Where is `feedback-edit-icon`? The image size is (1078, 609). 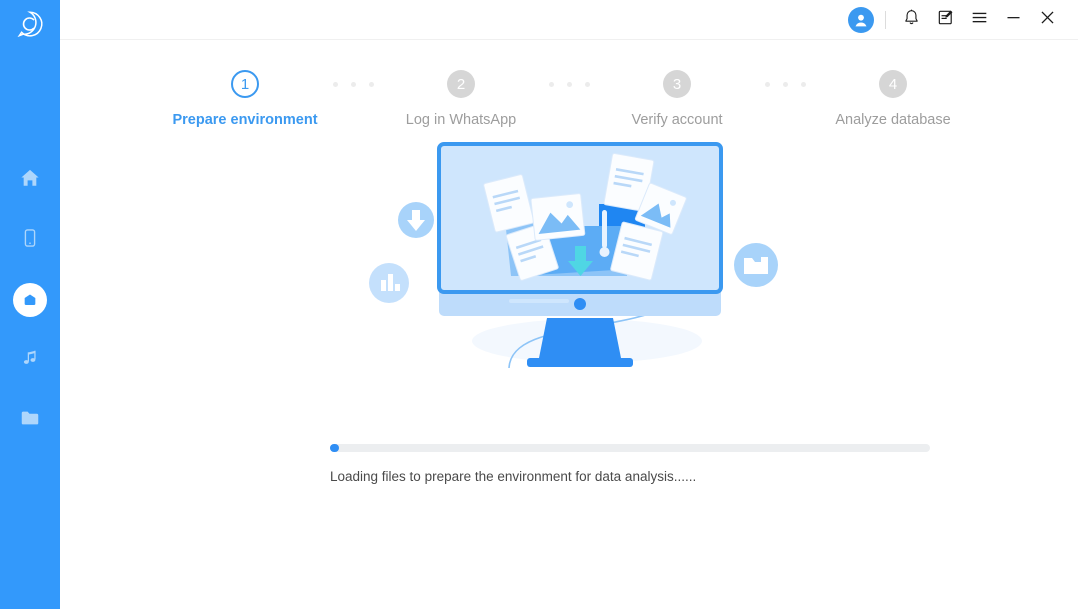 feedback-edit-icon is located at coordinates (945, 20).